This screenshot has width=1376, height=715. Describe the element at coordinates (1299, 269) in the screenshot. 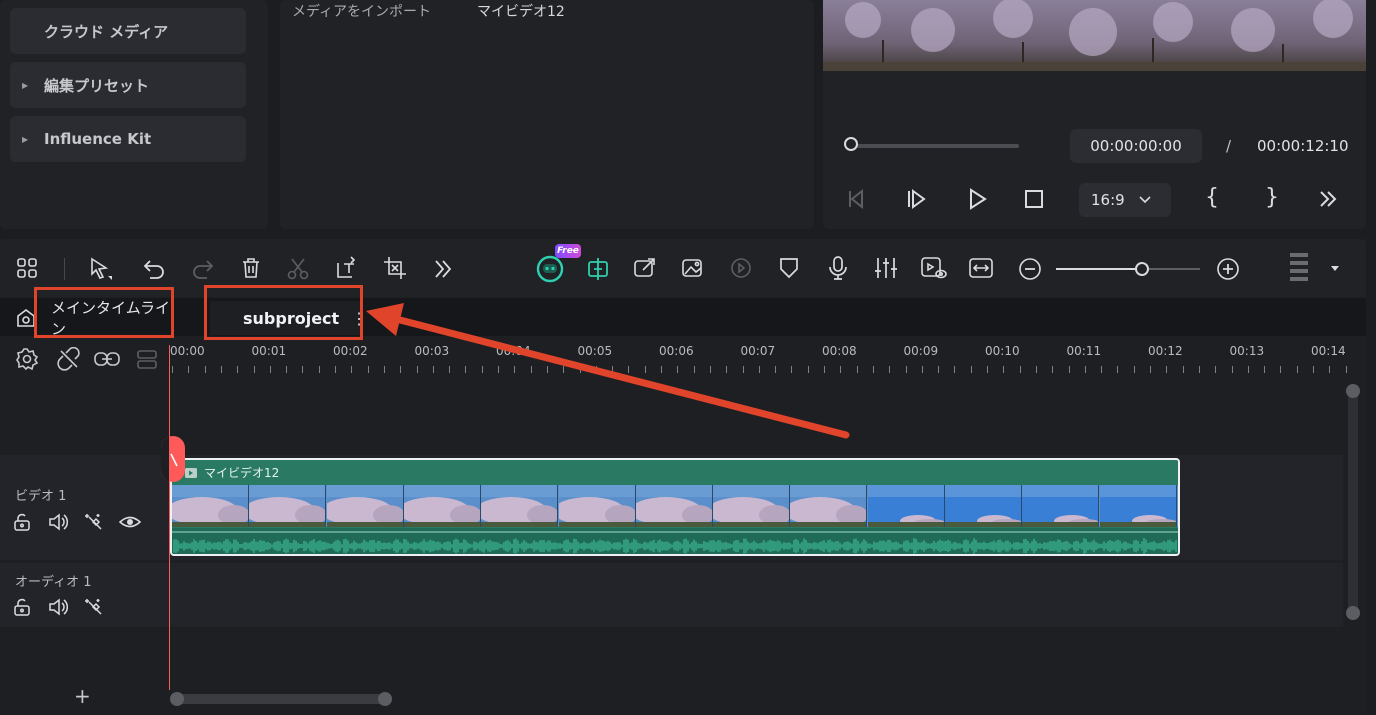

I see `track-height-icon` at that location.